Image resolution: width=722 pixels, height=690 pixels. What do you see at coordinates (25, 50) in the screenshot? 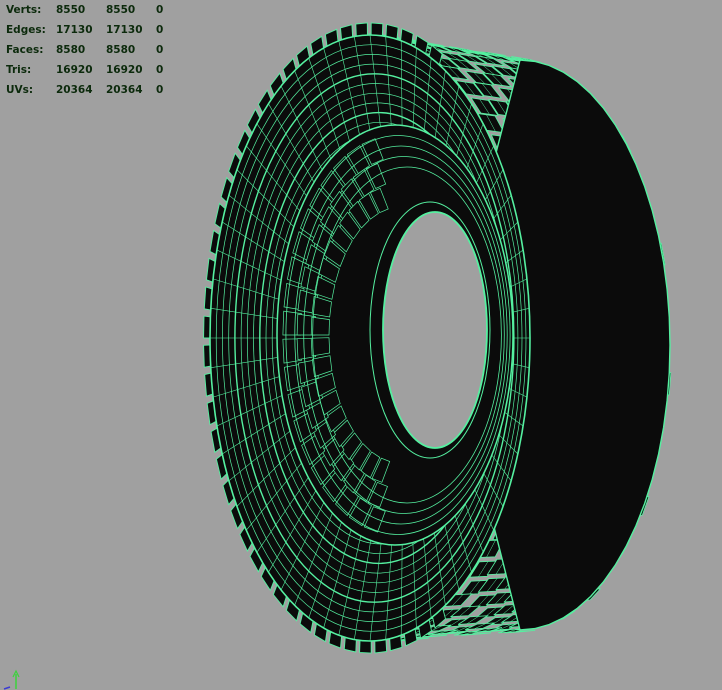
I see `hud-label: Faces:` at bounding box center [25, 50].